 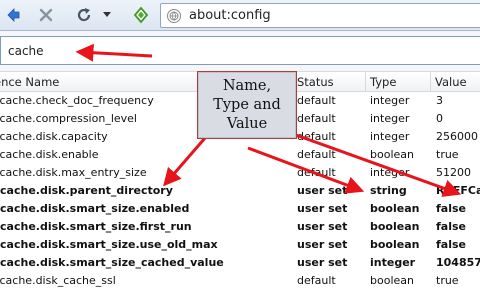 I want to click on navigation-toolbar: about:config, so click(x=240, y=15).